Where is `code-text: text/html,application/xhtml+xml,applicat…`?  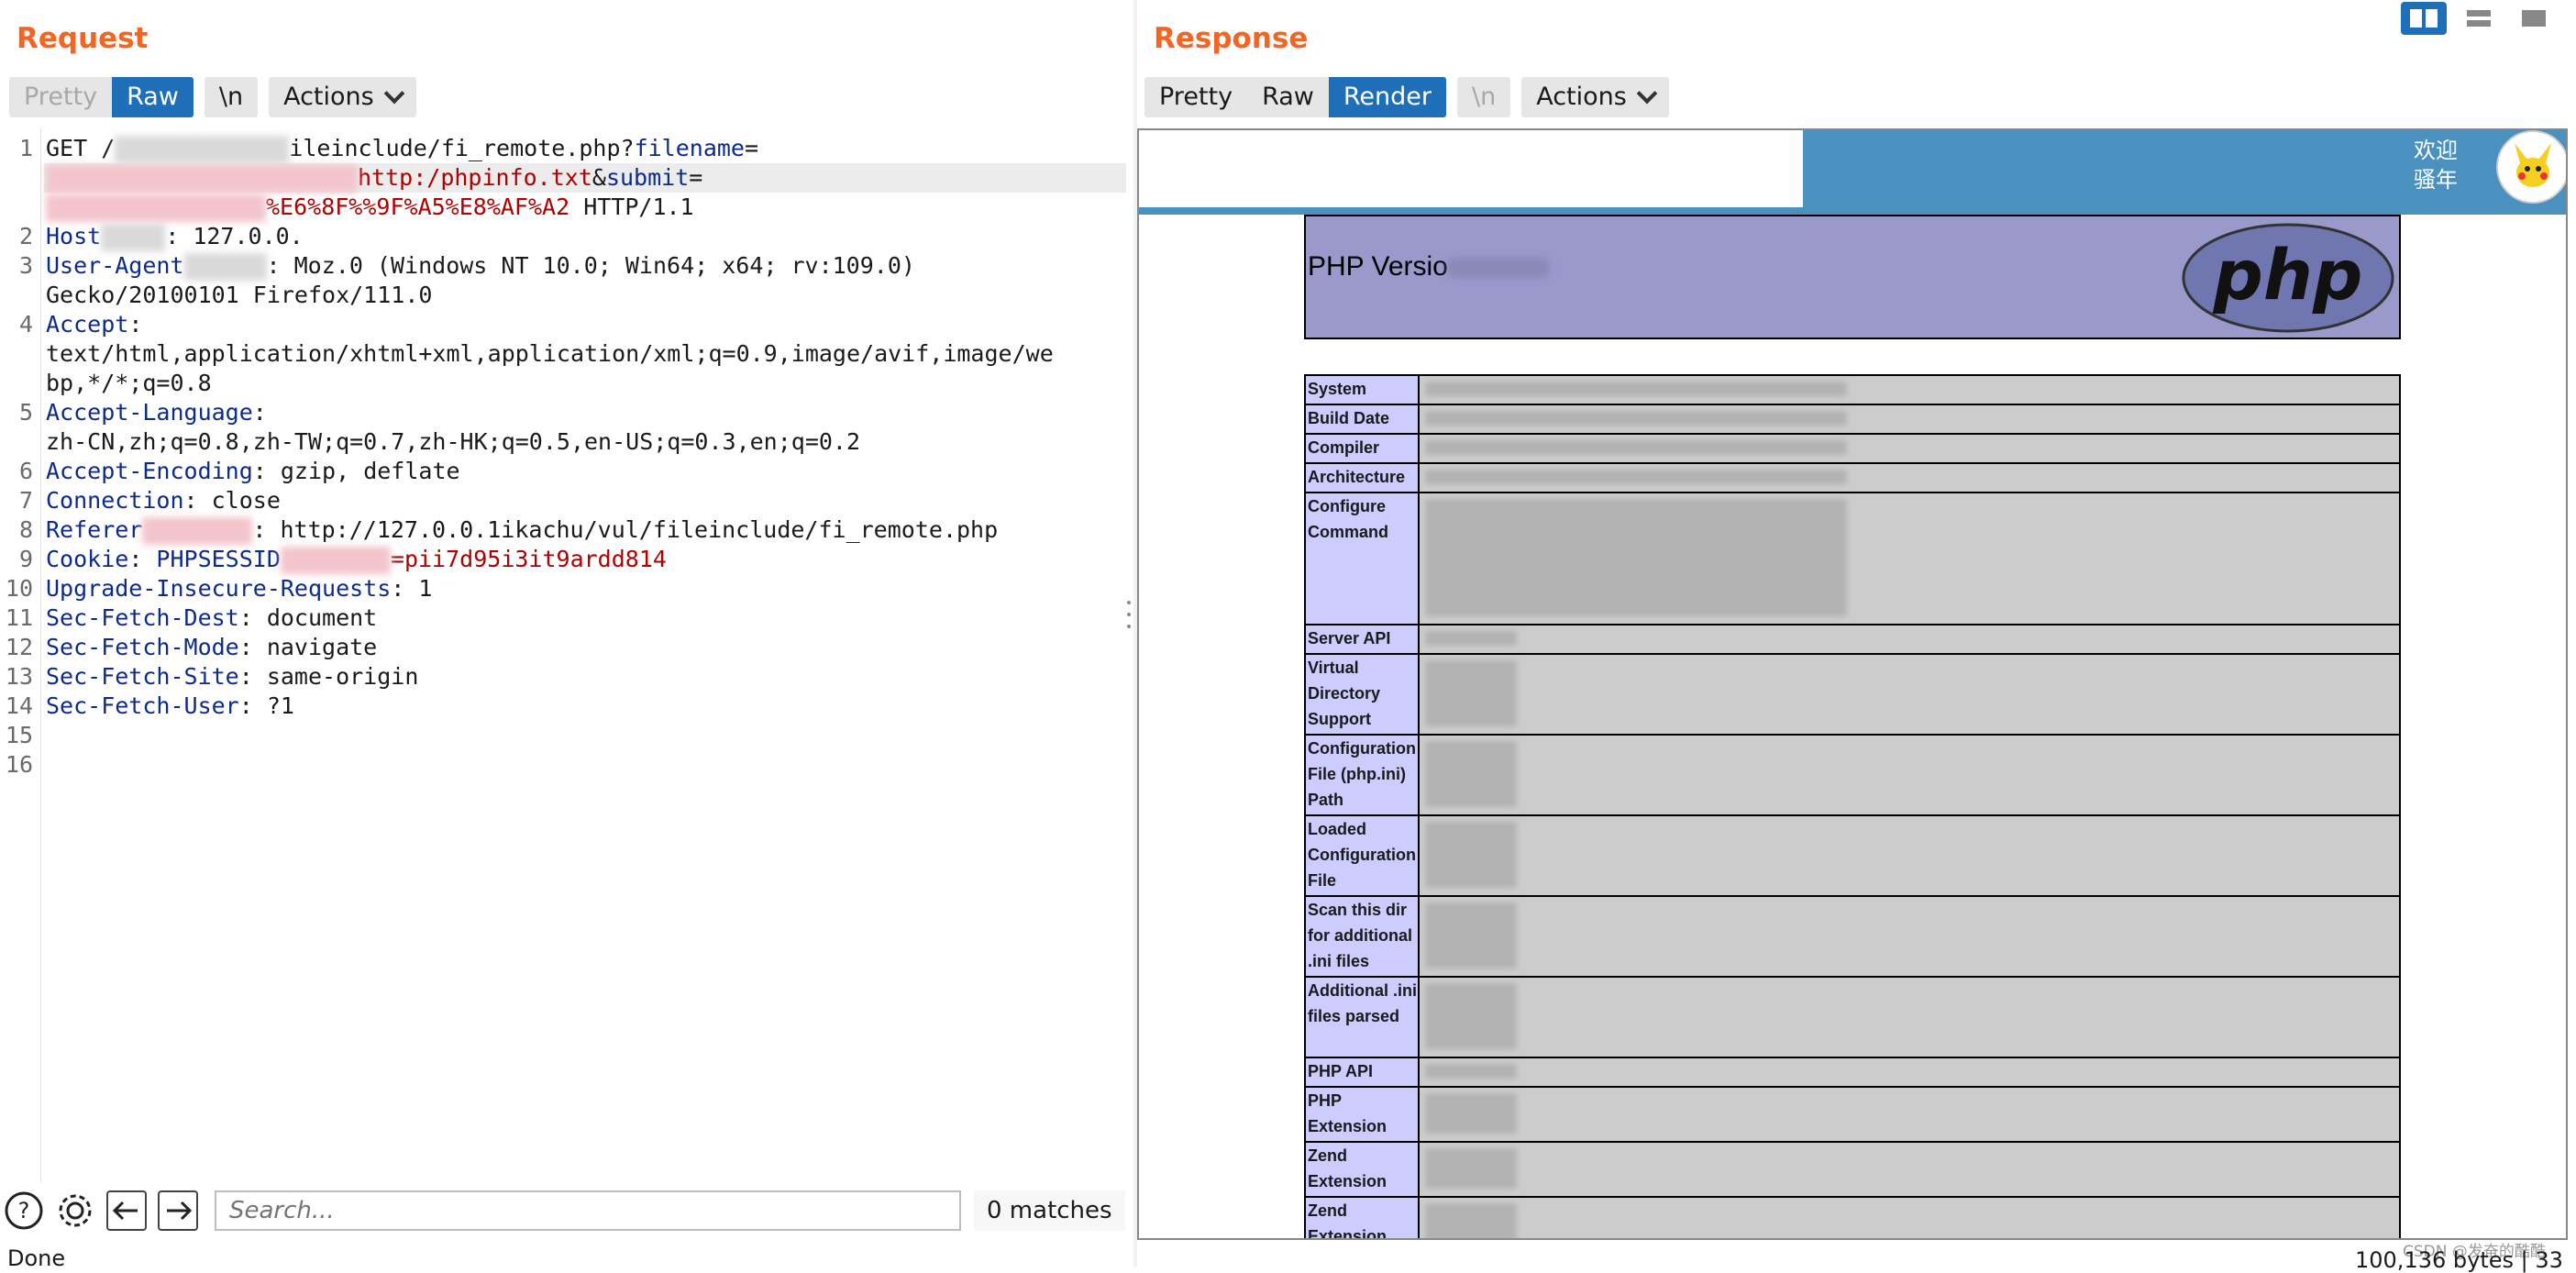
code-text: text/html,application/xhtml+xml,applicat… is located at coordinates (550, 354).